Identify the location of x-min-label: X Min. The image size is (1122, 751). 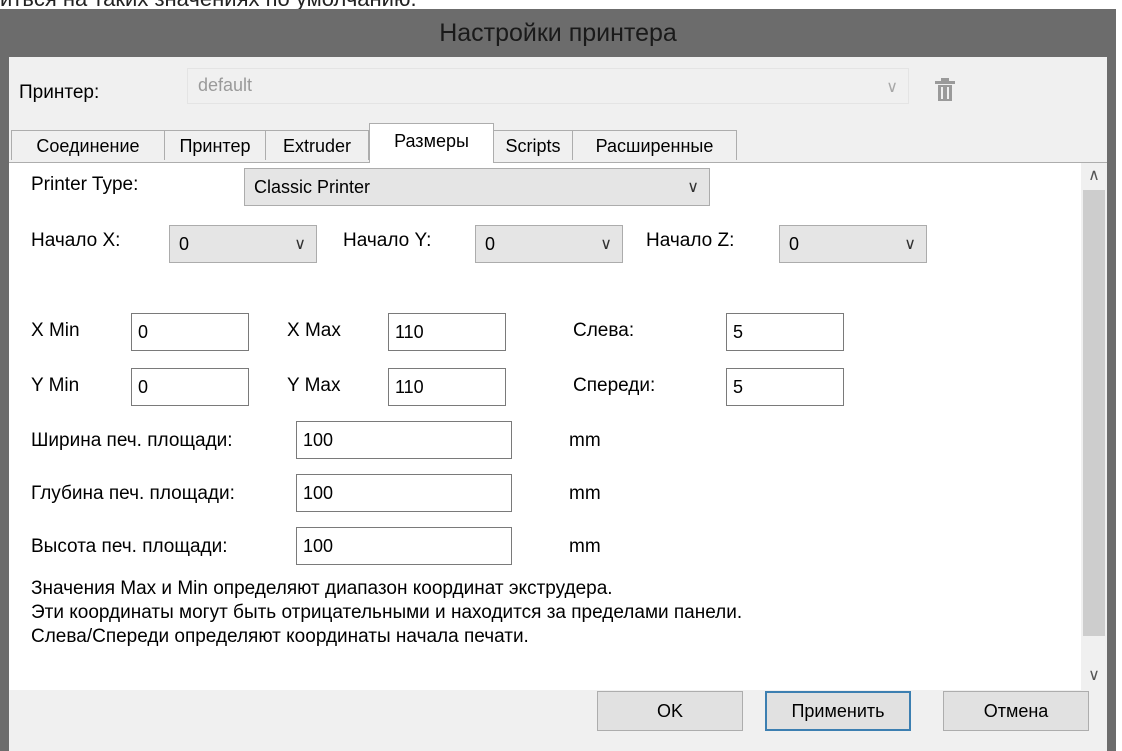
(55, 330).